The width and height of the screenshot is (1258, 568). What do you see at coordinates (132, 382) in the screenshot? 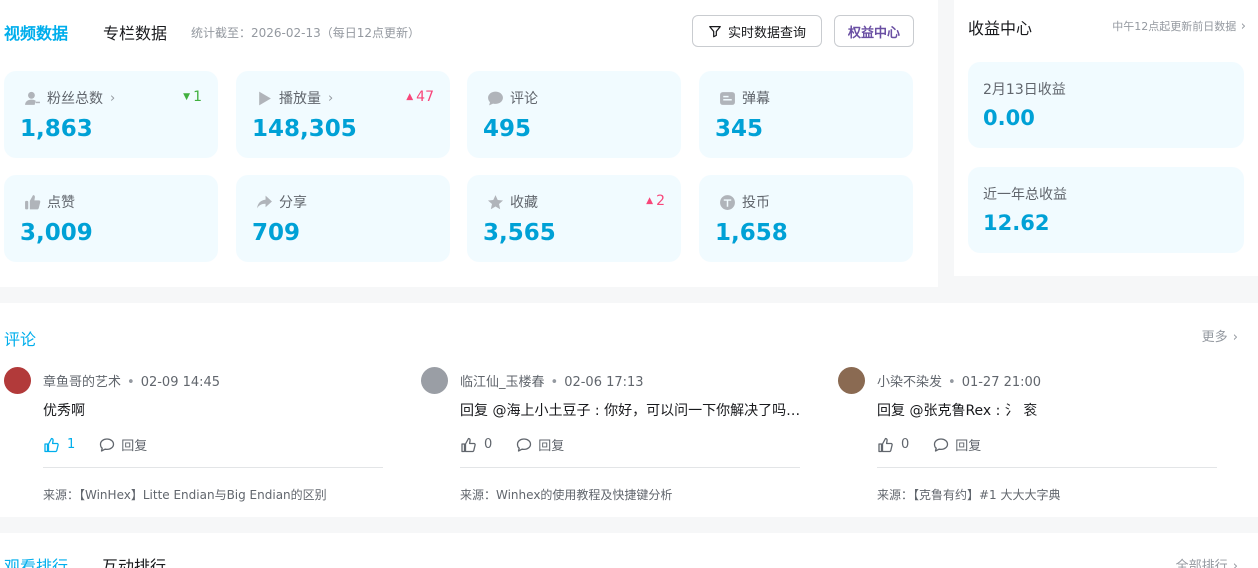
I see `comment-header: 章鱼哥的艺术 • 02-09 14:45` at bounding box center [132, 382].